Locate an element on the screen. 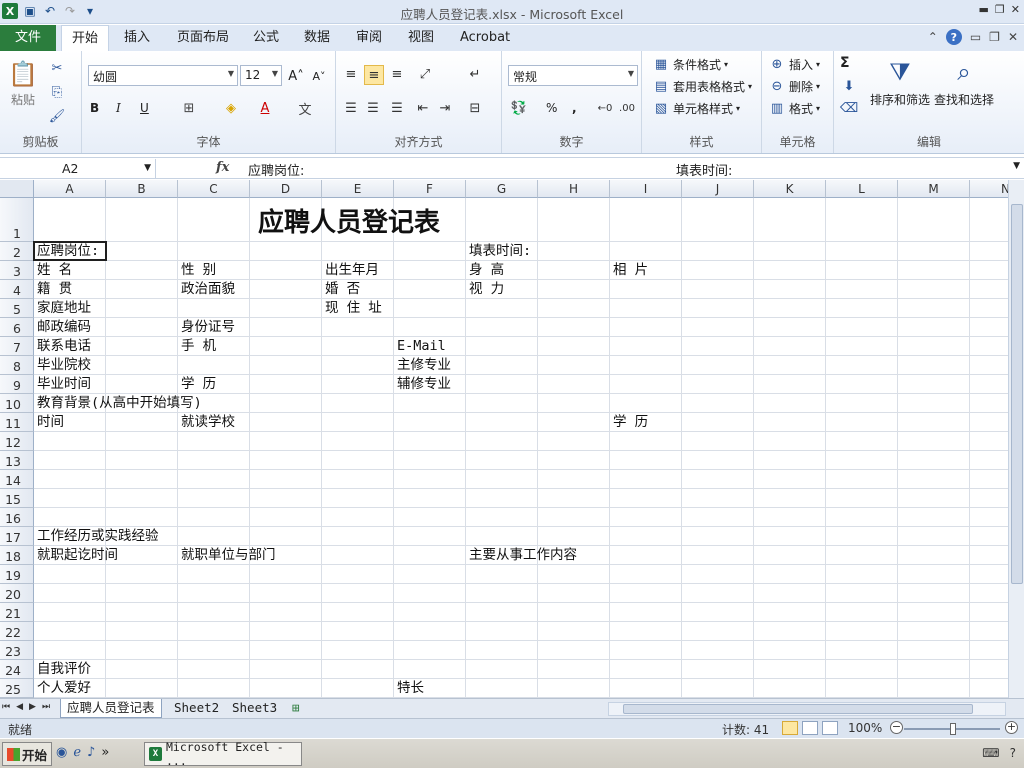 This screenshot has width=1024, height=768. cell-a7: 联系电话 is located at coordinates (64, 346).